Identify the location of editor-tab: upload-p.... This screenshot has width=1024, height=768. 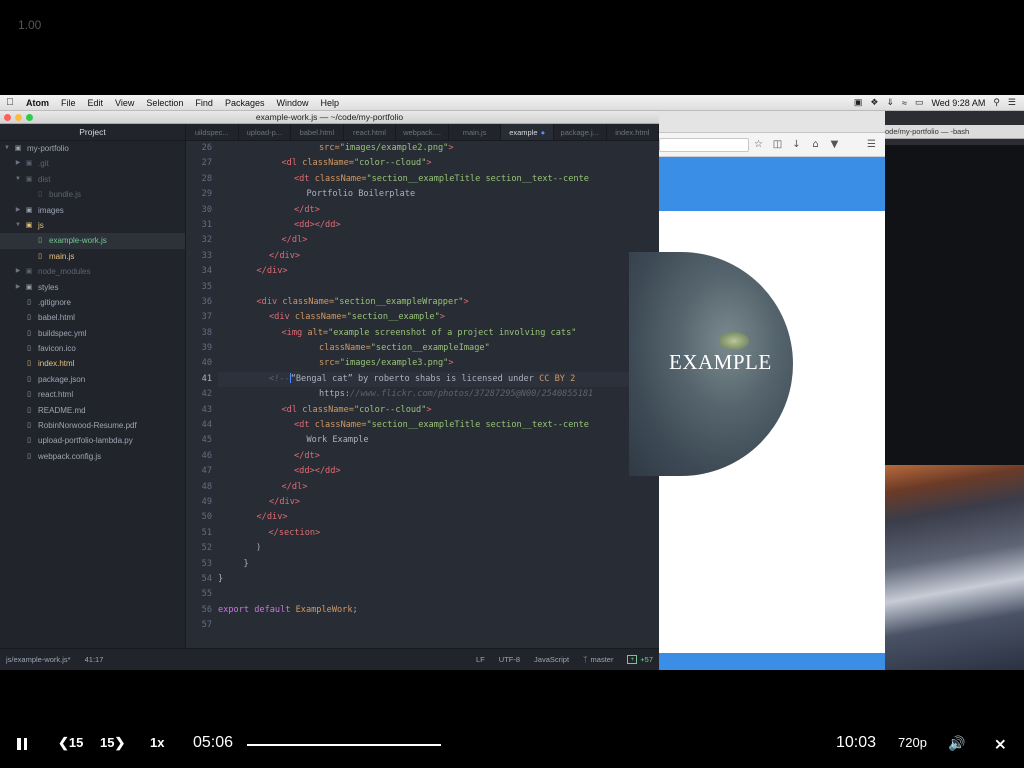
(265, 132).